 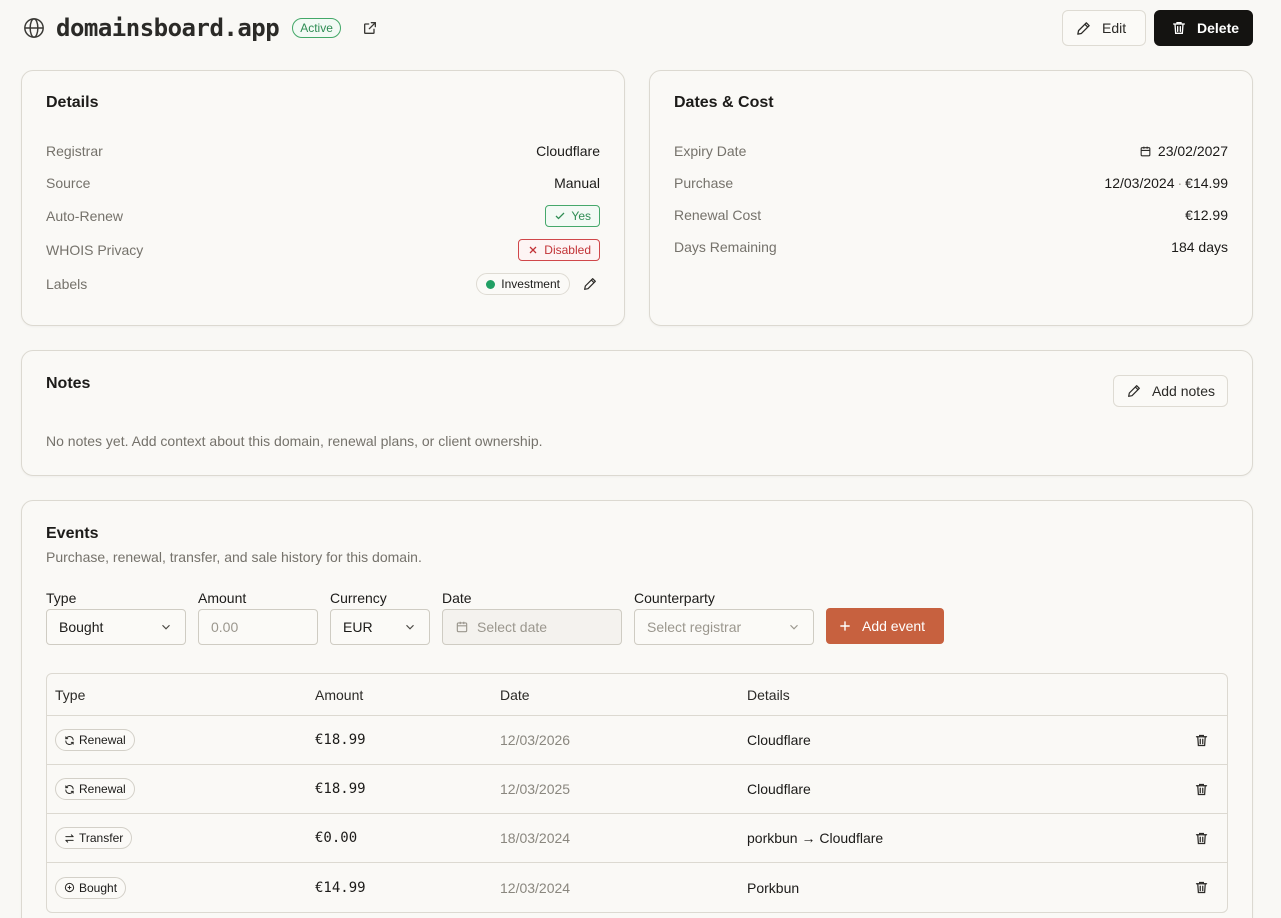 I want to click on renewal-label: Renewal Cost, so click(x=718, y=215).